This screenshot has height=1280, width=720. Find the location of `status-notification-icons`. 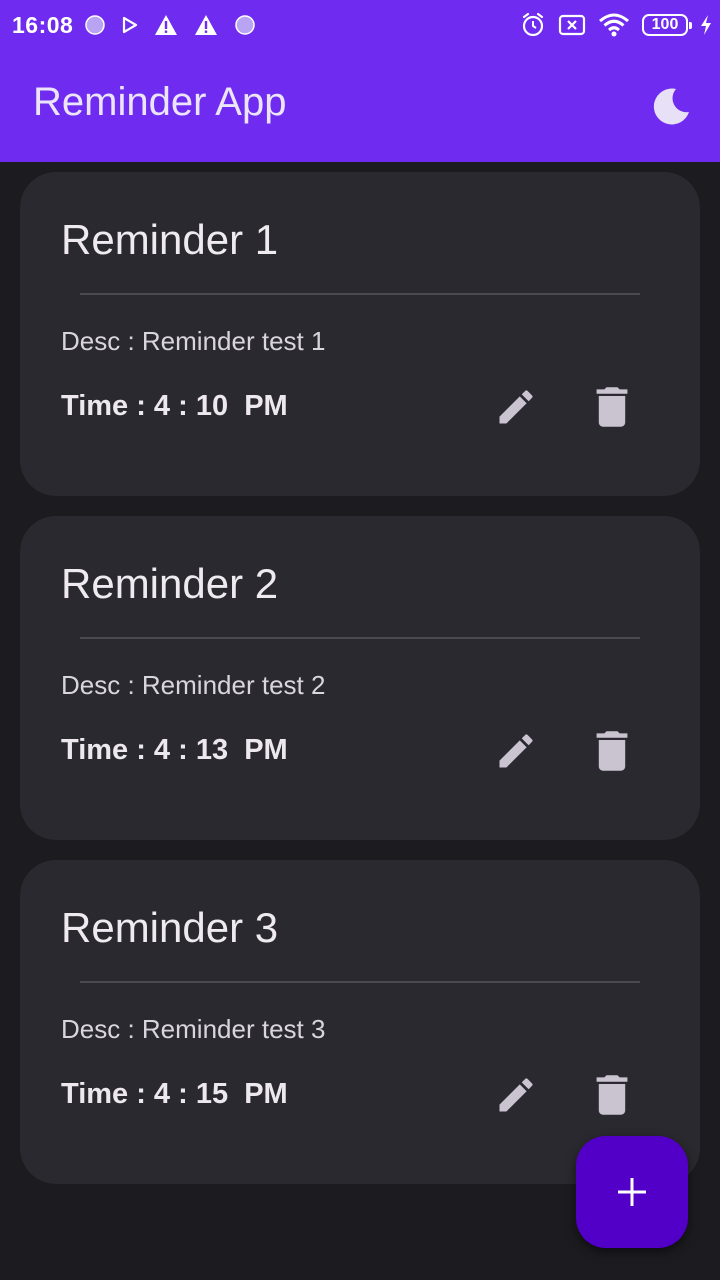

status-notification-icons is located at coordinates (170, 25).